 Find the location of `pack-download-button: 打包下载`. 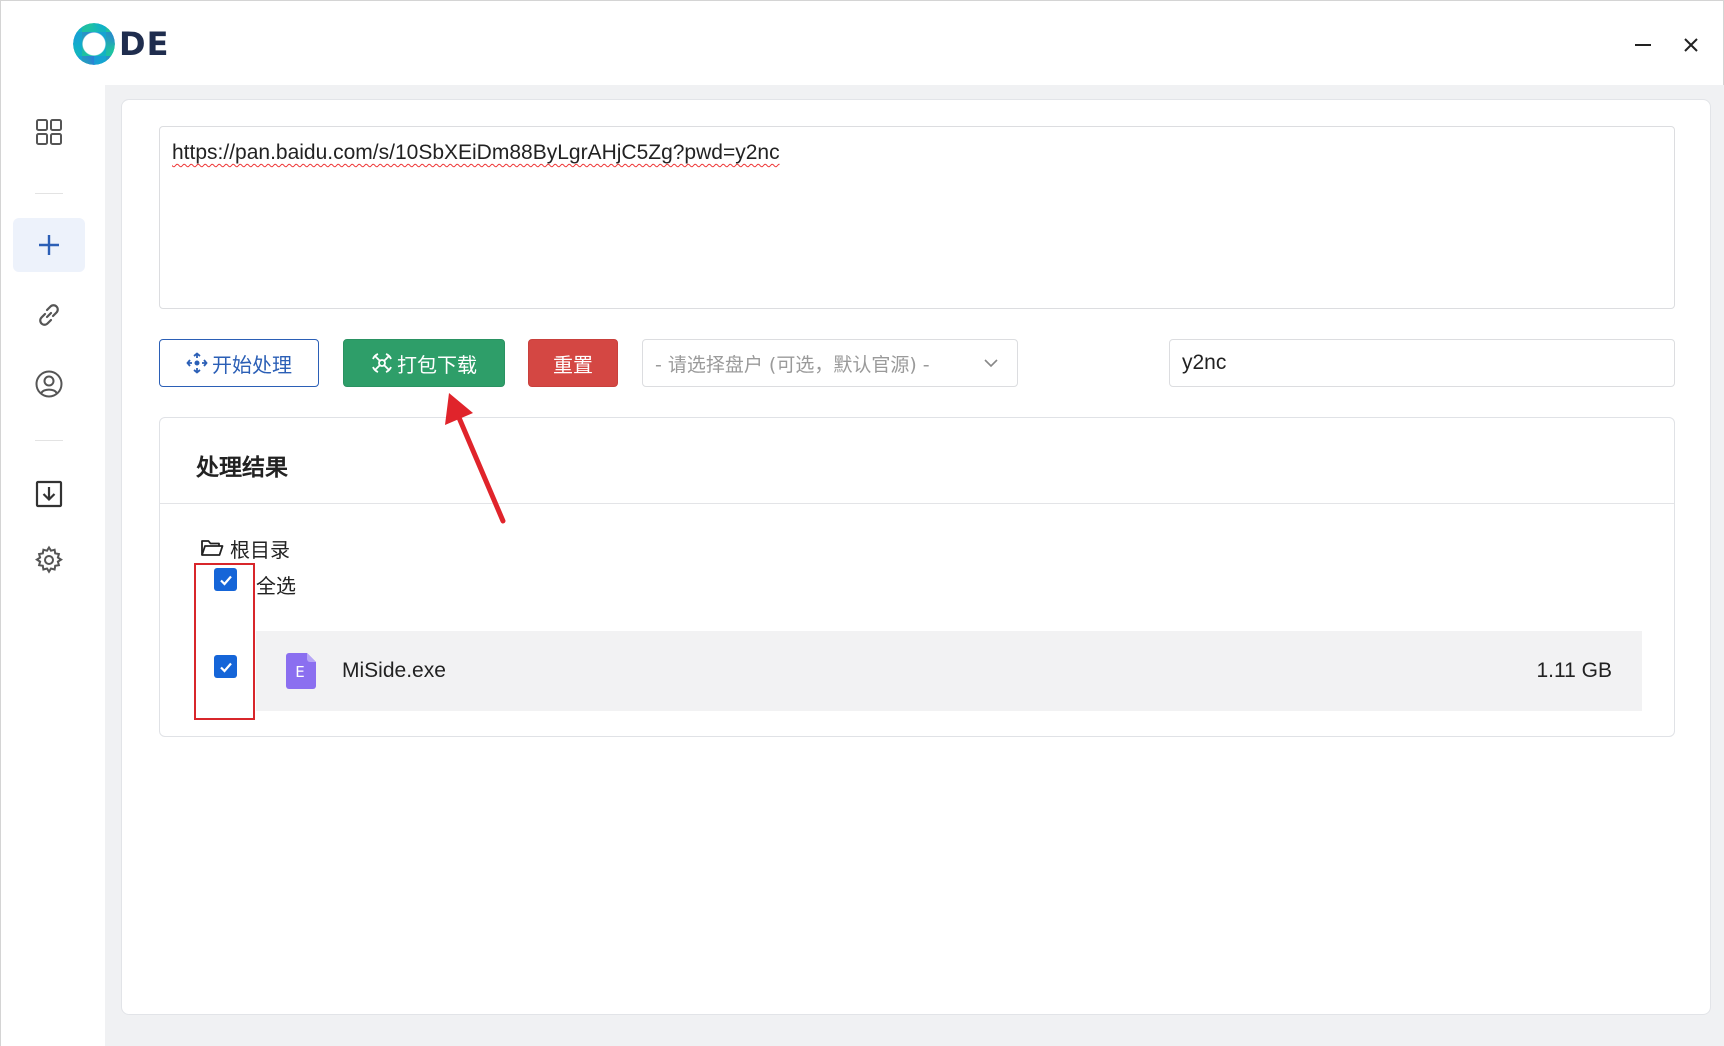

pack-download-button: 打包下载 is located at coordinates (424, 363).